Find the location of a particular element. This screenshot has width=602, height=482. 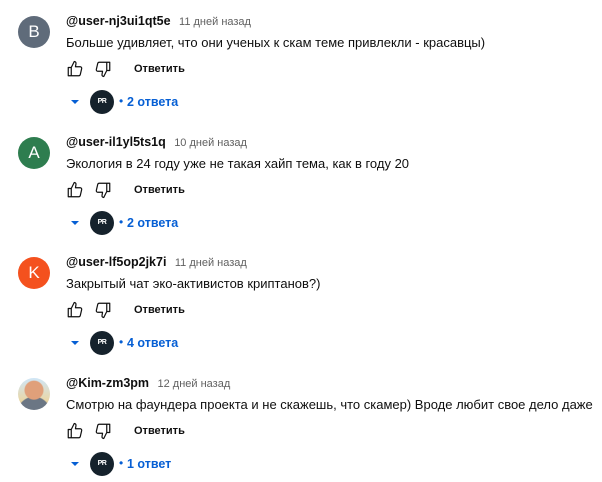

avatar: B is located at coordinates (34, 32).